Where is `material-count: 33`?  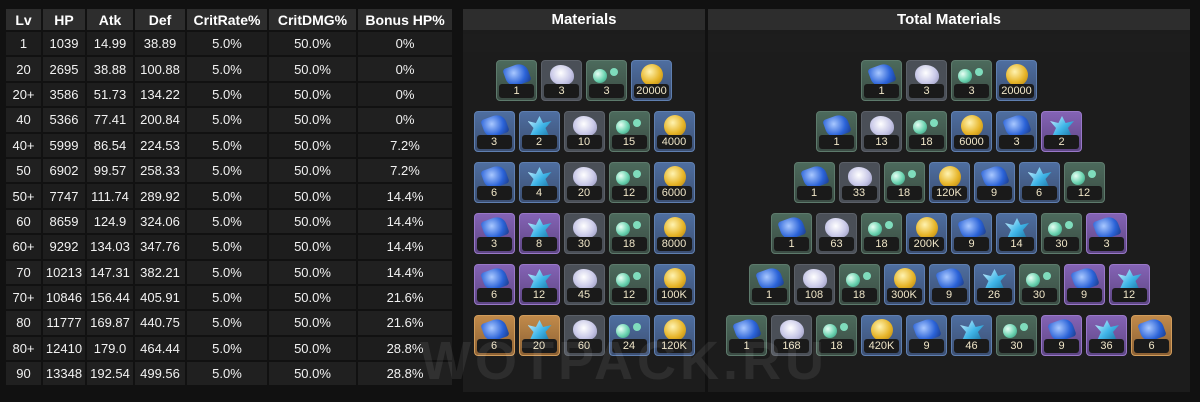 material-count: 33 is located at coordinates (859, 193).